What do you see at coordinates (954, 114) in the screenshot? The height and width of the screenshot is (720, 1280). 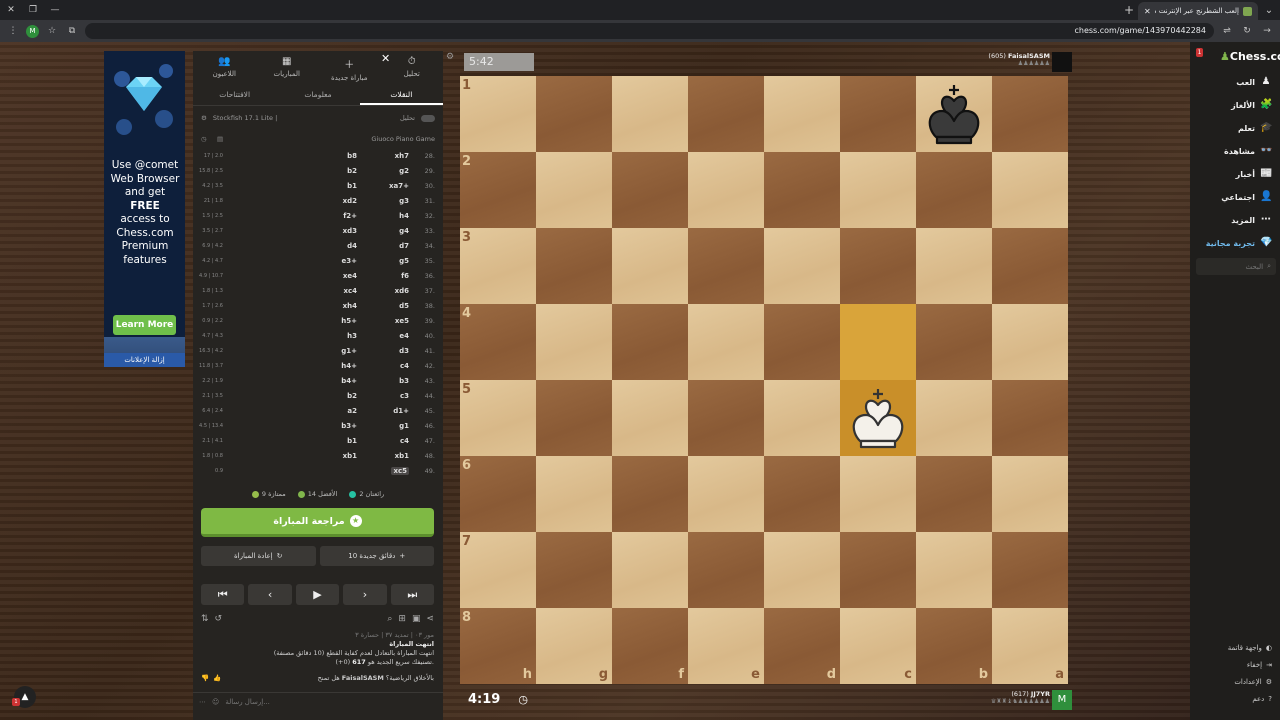 I see `square-b1` at bounding box center [954, 114].